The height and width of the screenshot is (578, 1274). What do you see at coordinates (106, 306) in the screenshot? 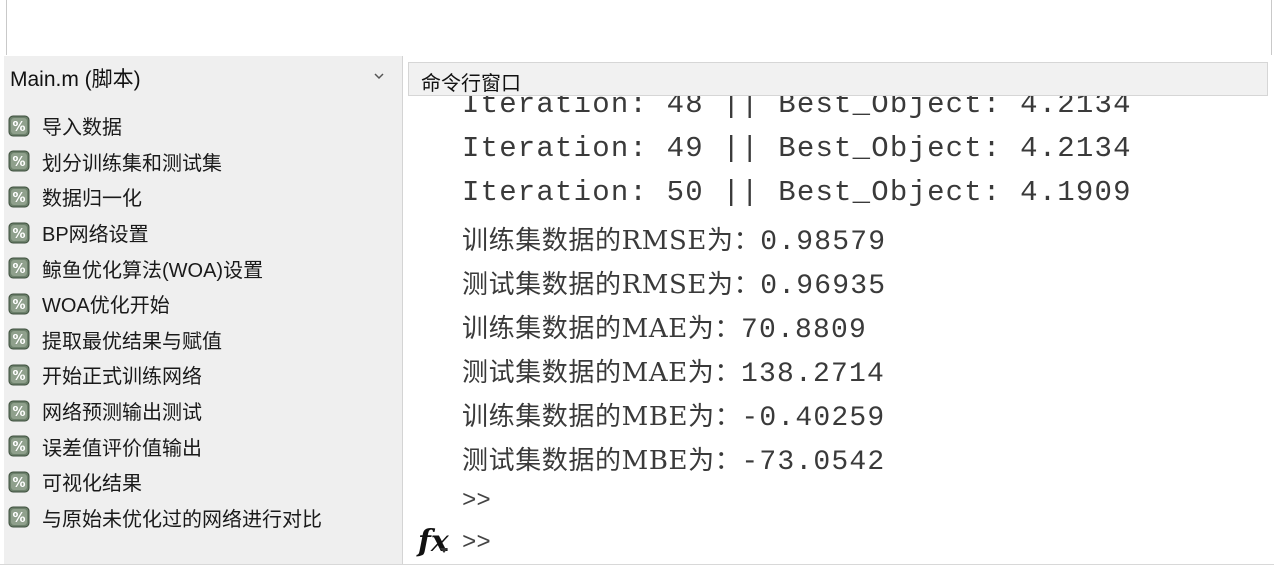
I see `cell-label: WOA优化开始` at bounding box center [106, 306].